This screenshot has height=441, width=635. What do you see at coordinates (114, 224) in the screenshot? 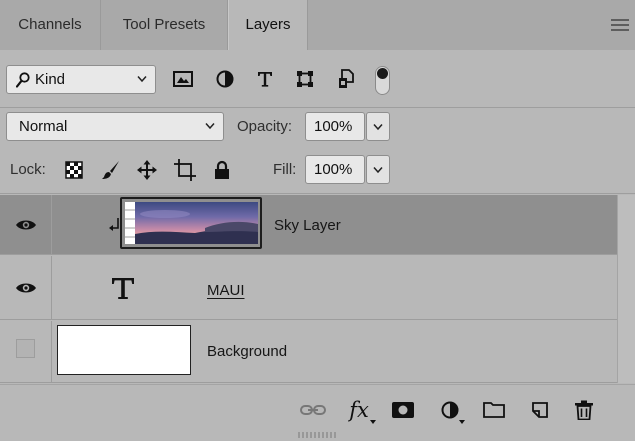
I see `clipping-mask-arrow-icon` at bounding box center [114, 224].